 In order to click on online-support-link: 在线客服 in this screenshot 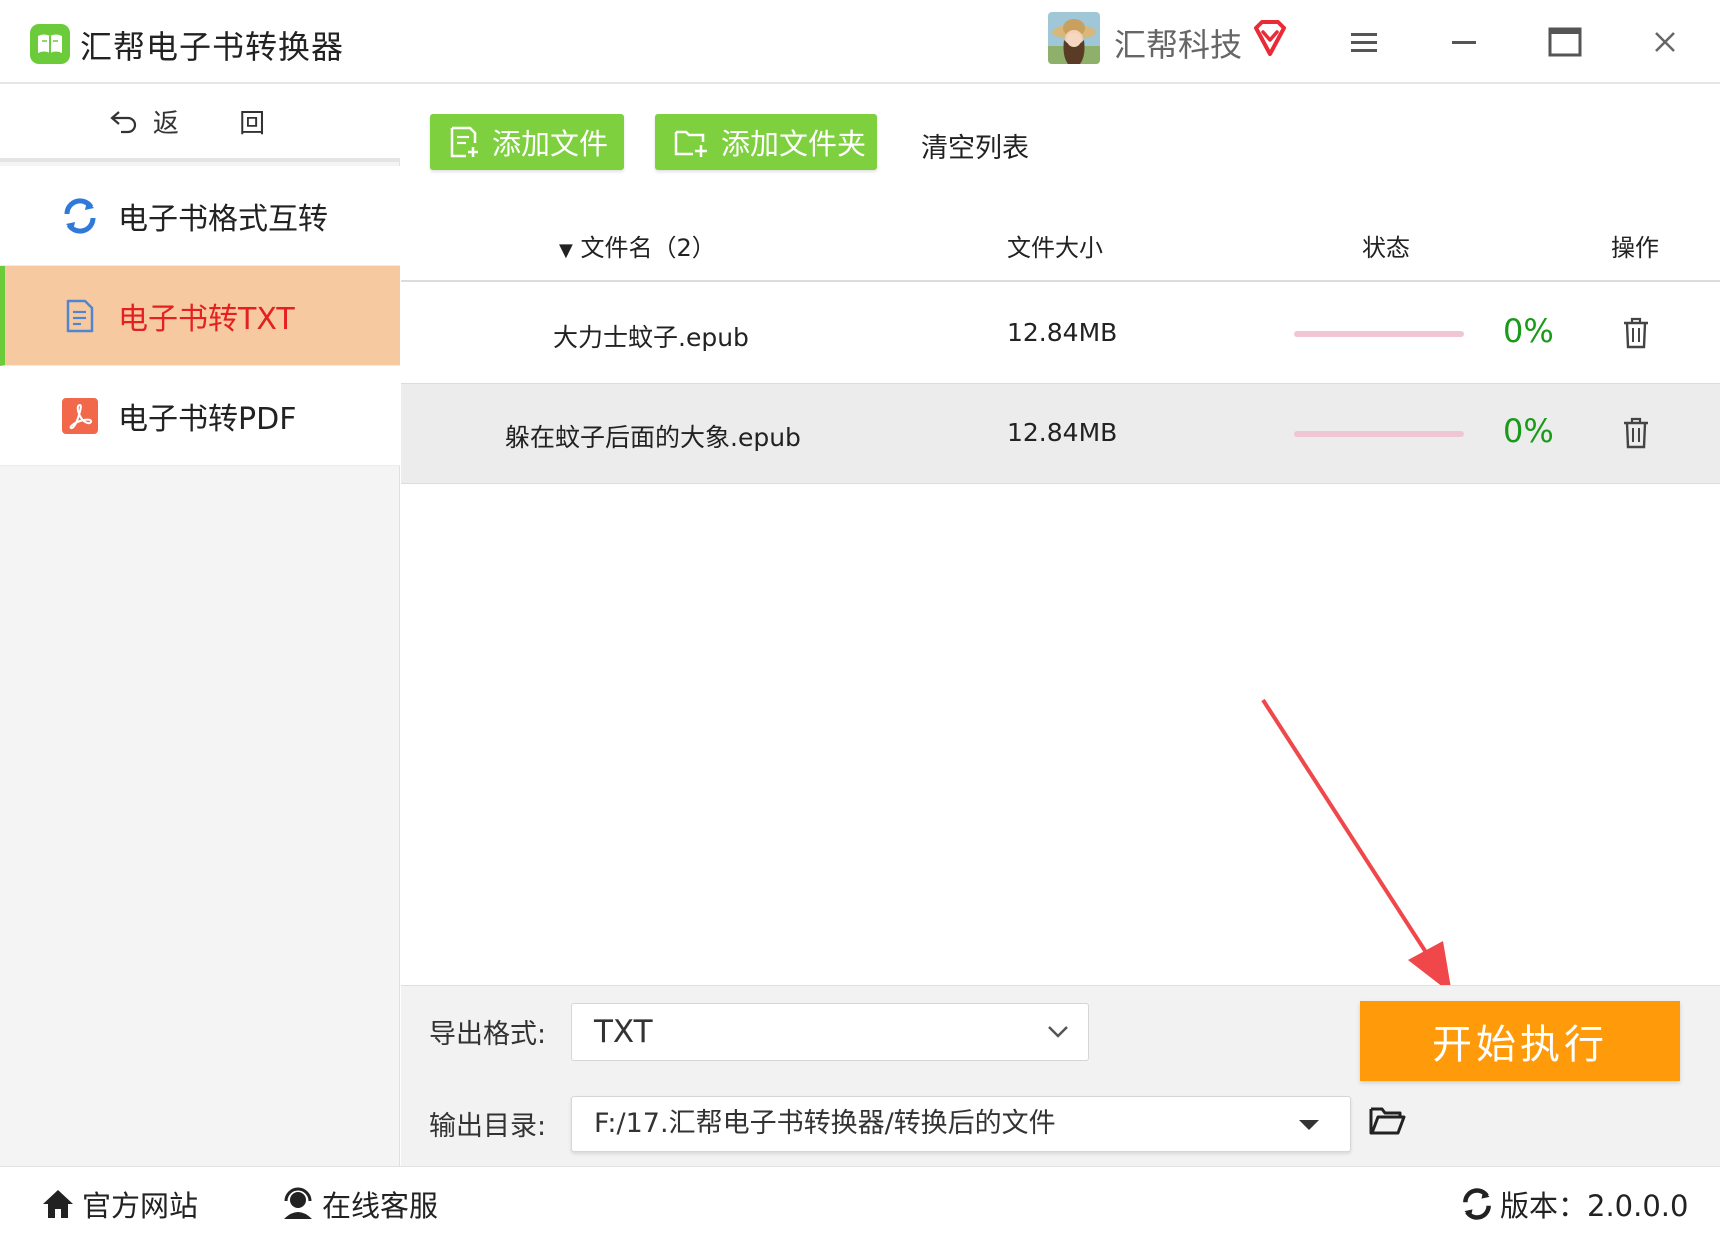, I will do `click(359, 1204)`.